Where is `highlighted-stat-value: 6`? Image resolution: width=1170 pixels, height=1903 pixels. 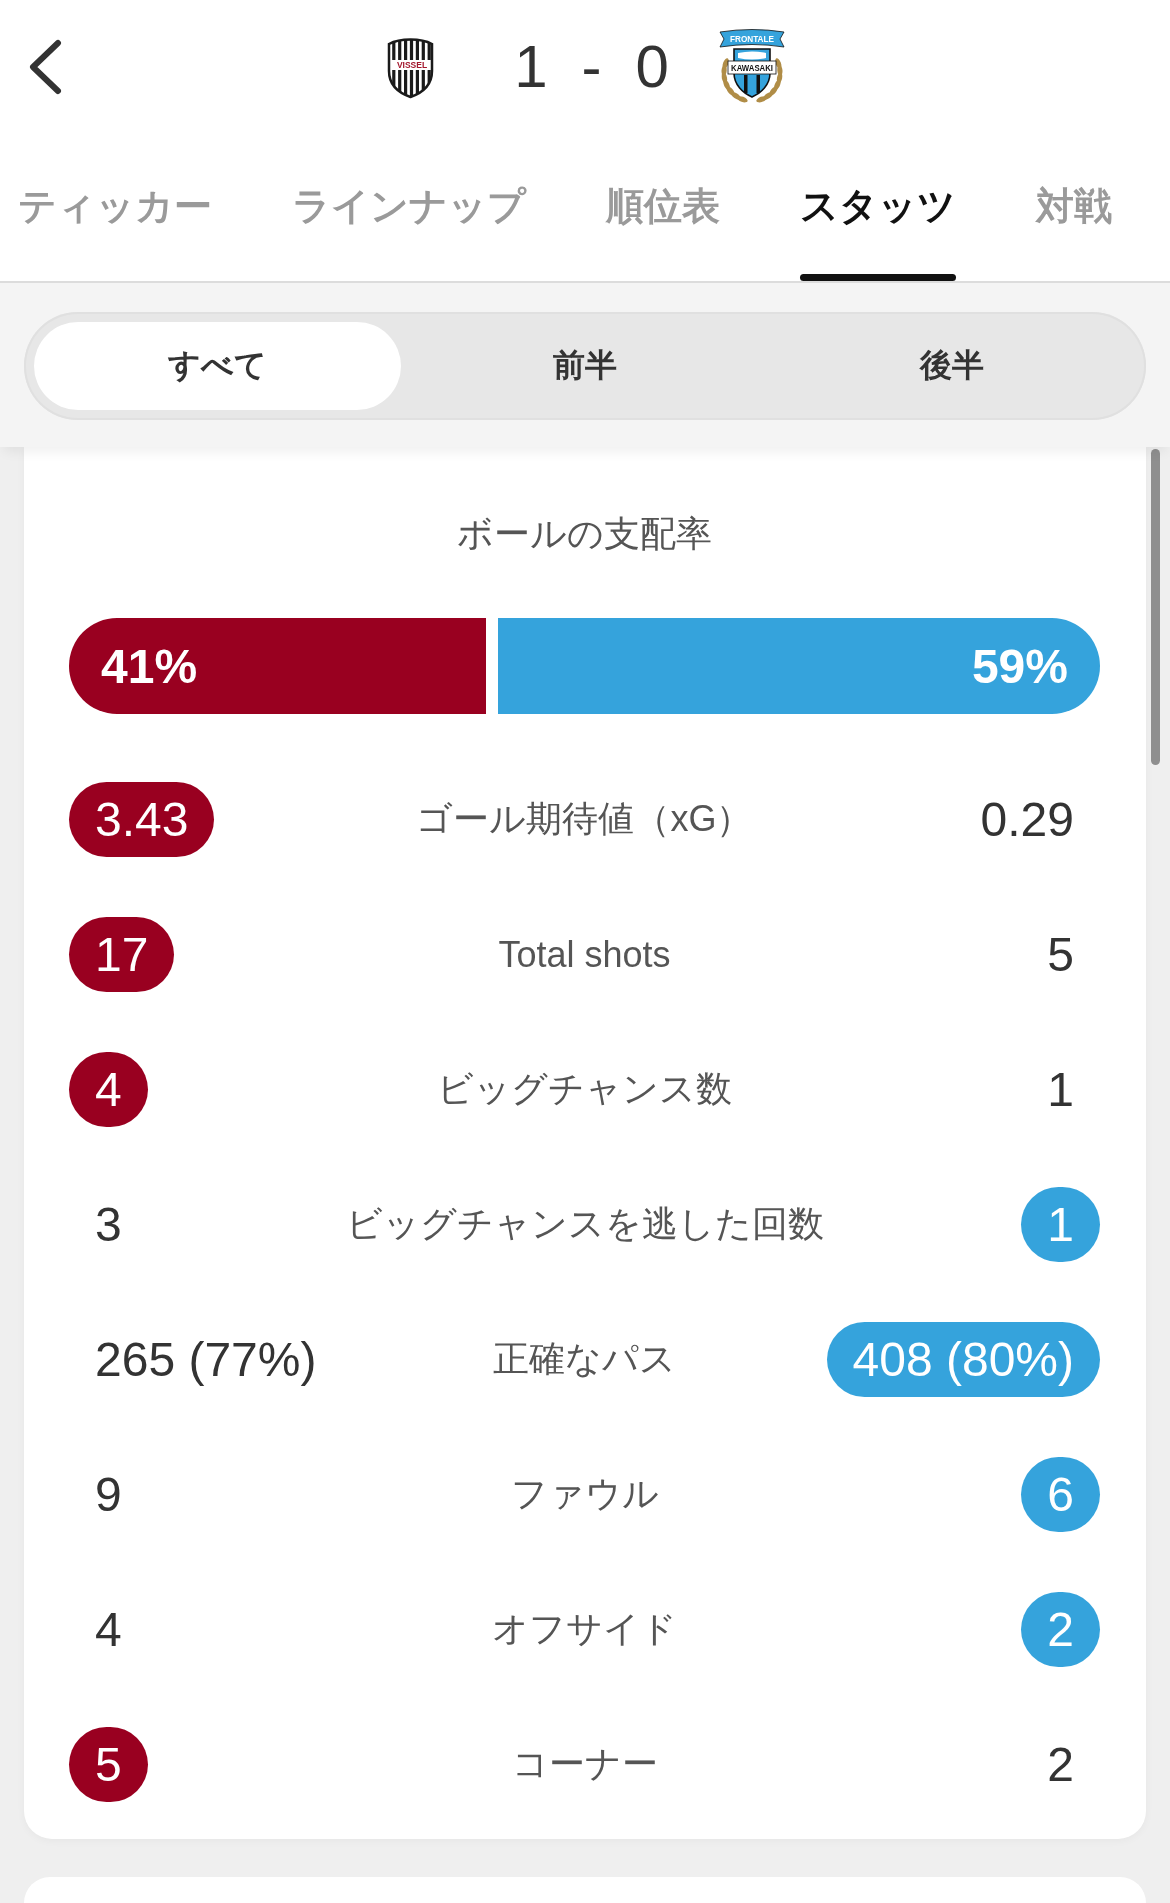 highlighted-stat-value: 6 is located at coordinates (1060, 1494).